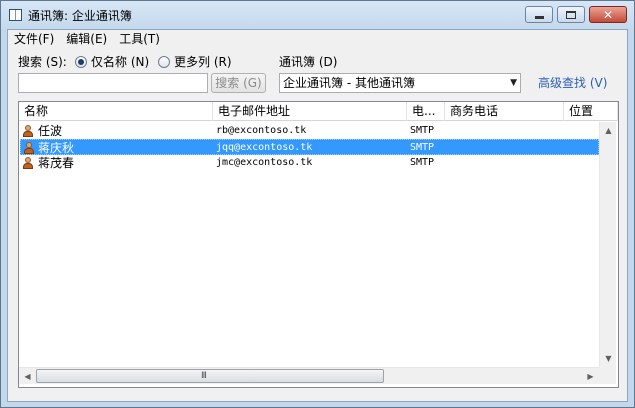 This screenshot has height=408, width=635. I want to click on address-book-selected: 企业通讯簿 - 其他通讯簿, so click(349, 83).